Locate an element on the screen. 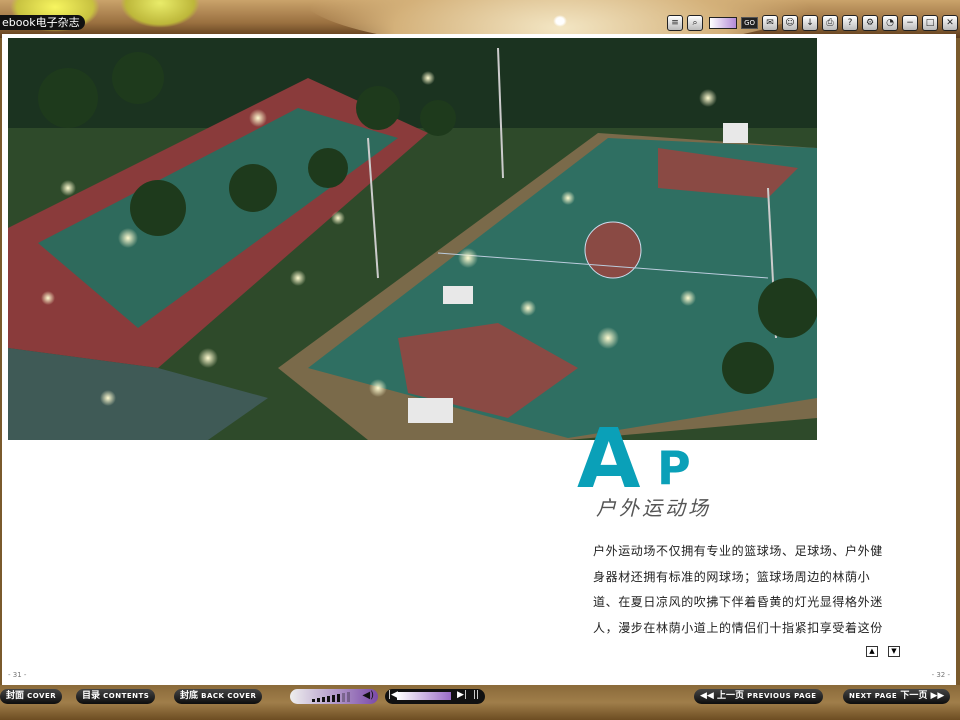 The image size is (960, 720). close-icon: ✕ is located at coordinates (950, 23).